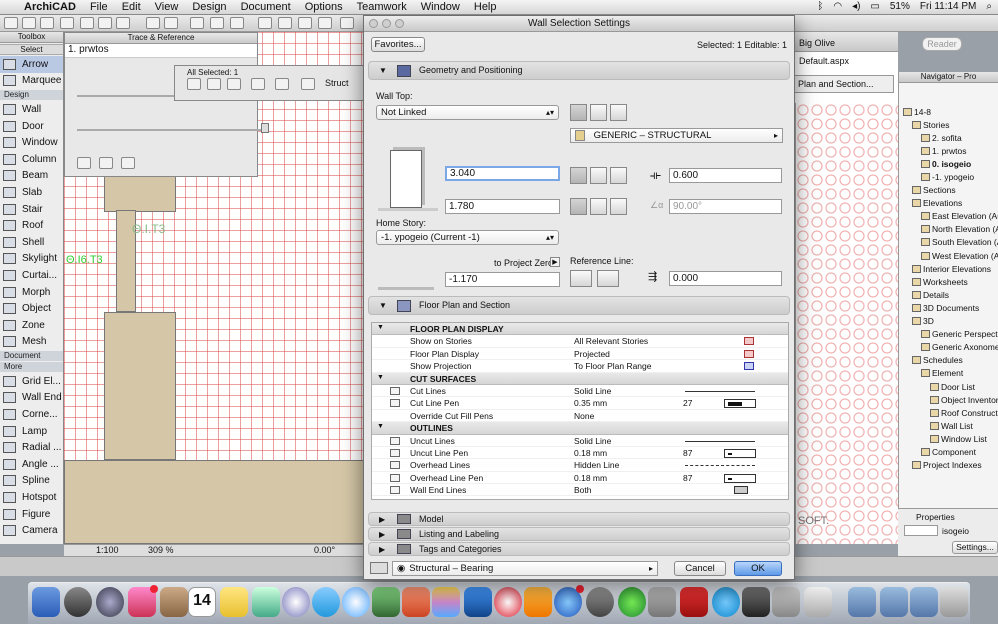  Describe the element at coordinates (598, 112) in the screenshot. I see `structure-composite-icon` at that location.